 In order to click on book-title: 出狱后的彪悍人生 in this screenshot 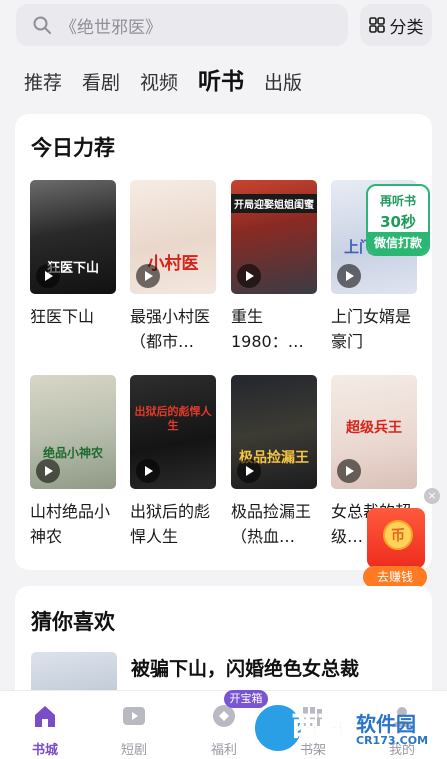, I will do `click(170, 524)`.